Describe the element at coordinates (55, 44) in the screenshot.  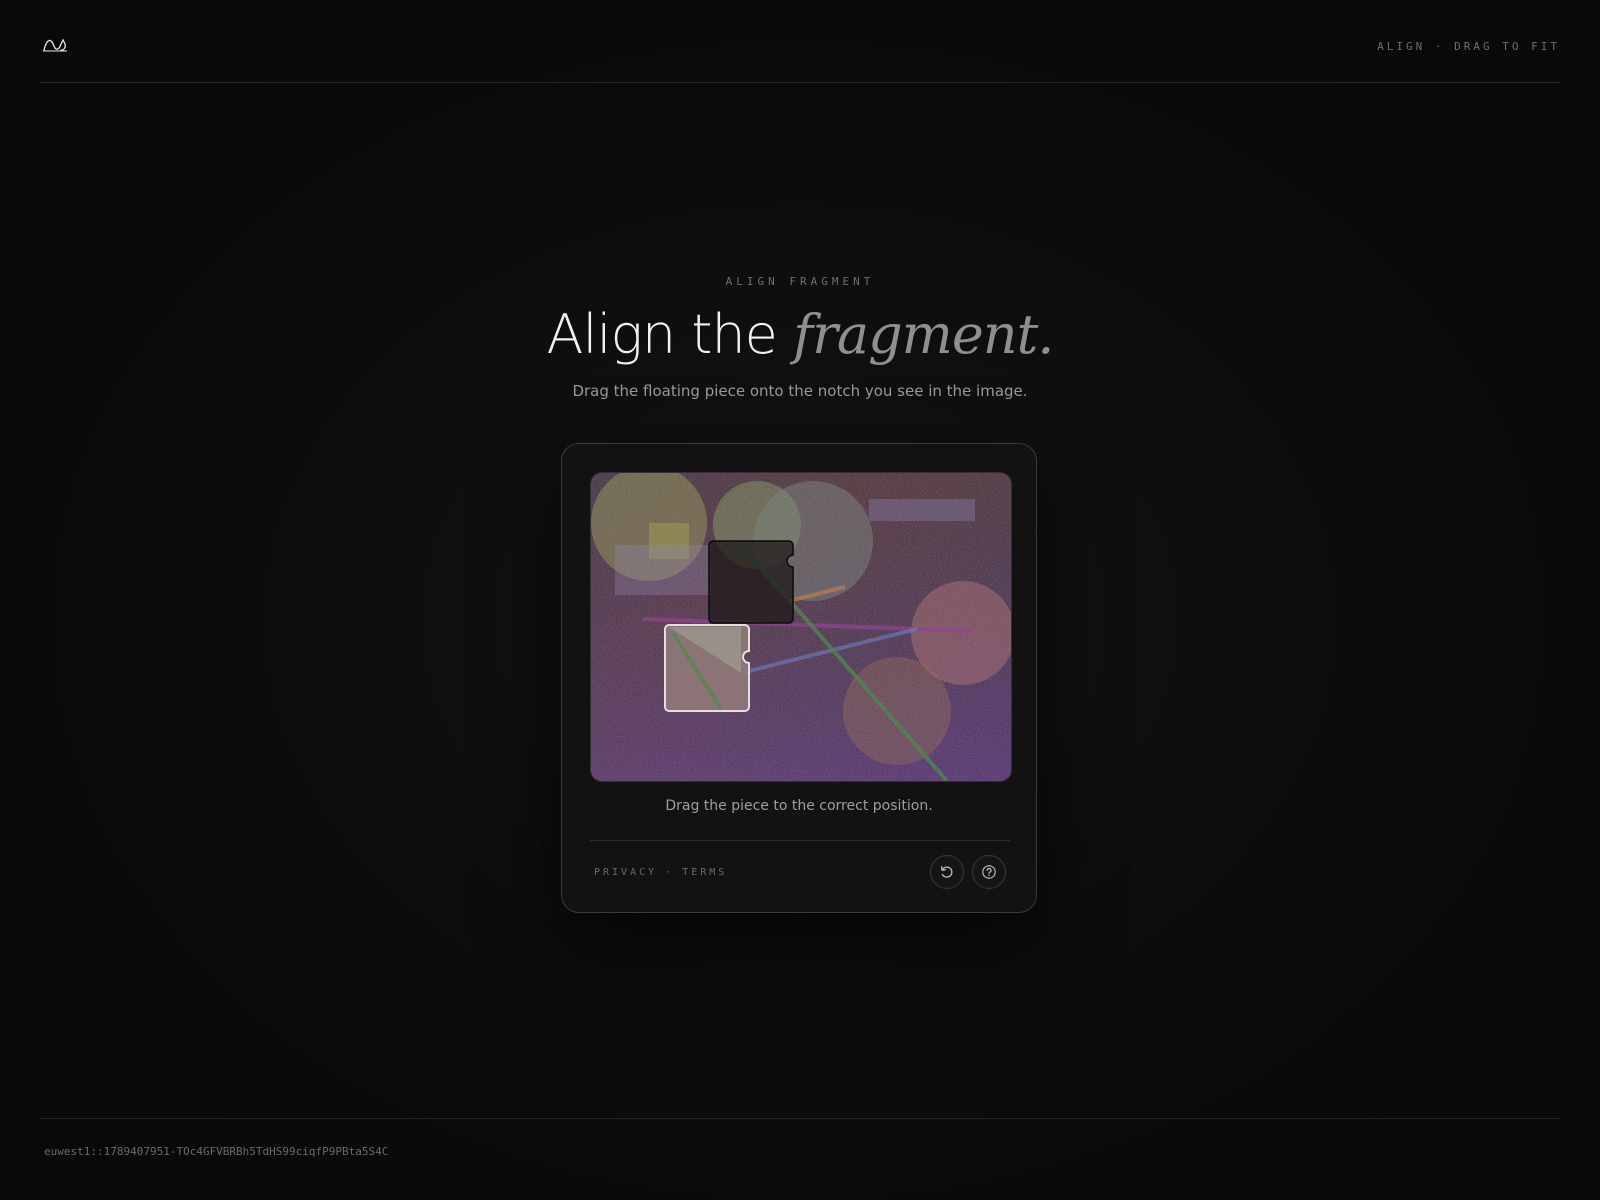
I see `wave-logo-icon` at that location.